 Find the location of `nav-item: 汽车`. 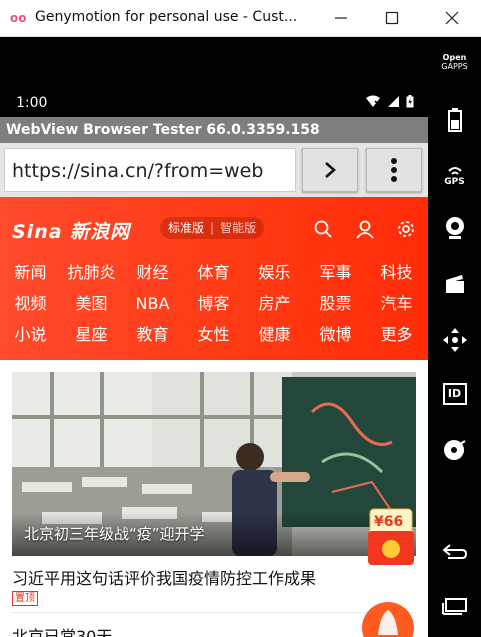

nav-item: 汽车 is located at coordinates (396, 303).